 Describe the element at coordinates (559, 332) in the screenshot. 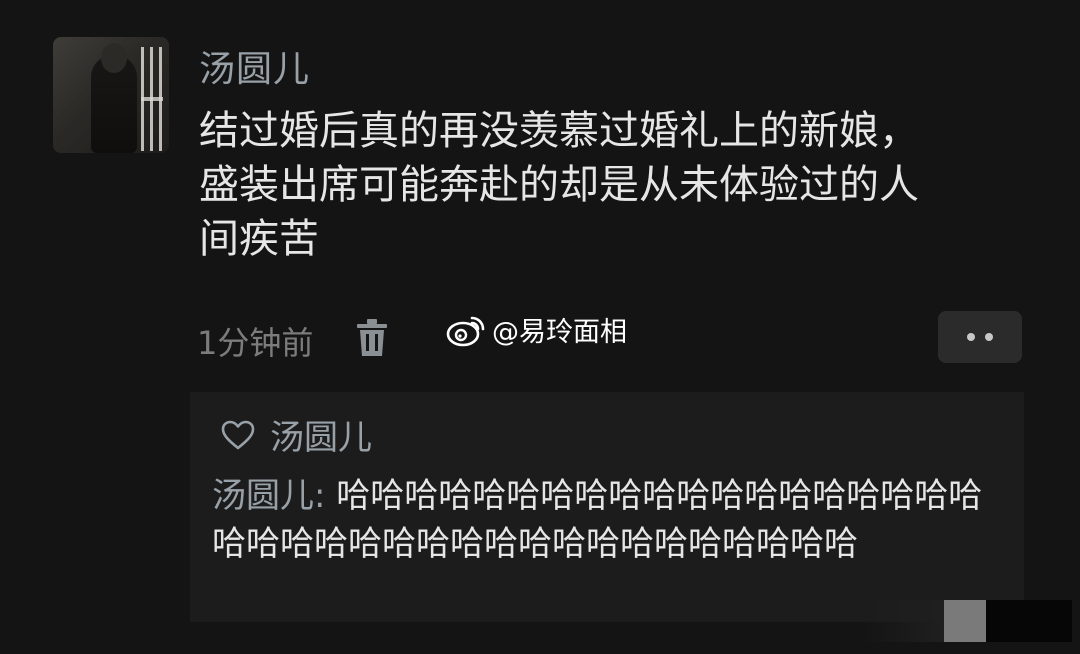

I see `watermark-text: @易玲面相` at that location.